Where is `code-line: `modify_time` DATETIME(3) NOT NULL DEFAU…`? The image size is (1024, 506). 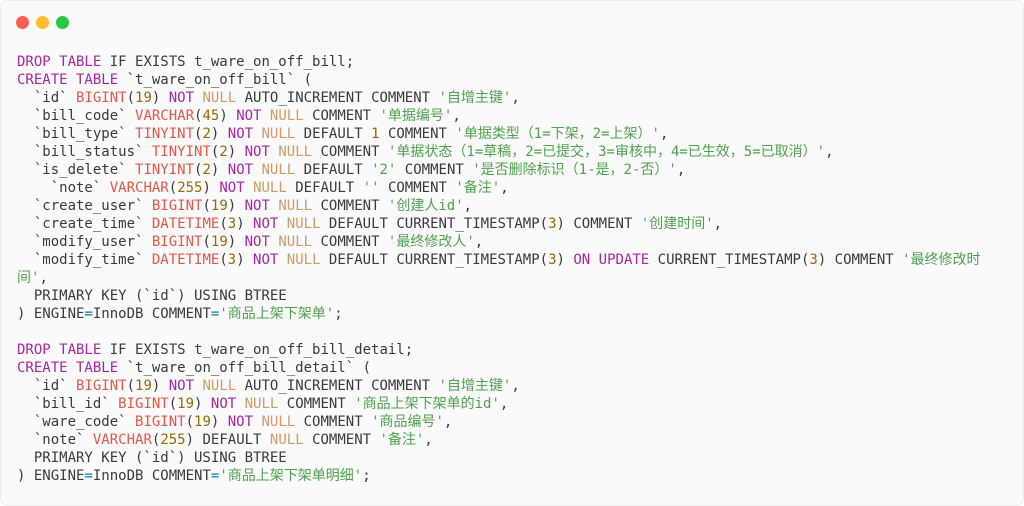 code-line: `modify_time` DATETIME(3) NOT NULL DEFAU… is located at coordinates (512, 269).